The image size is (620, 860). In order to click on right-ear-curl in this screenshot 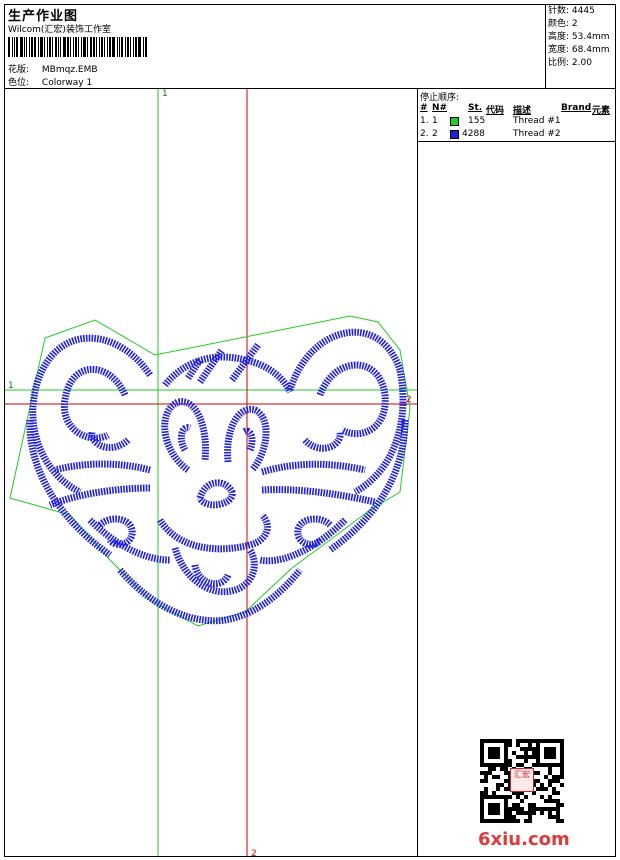, I will do `click(323, 441)`.